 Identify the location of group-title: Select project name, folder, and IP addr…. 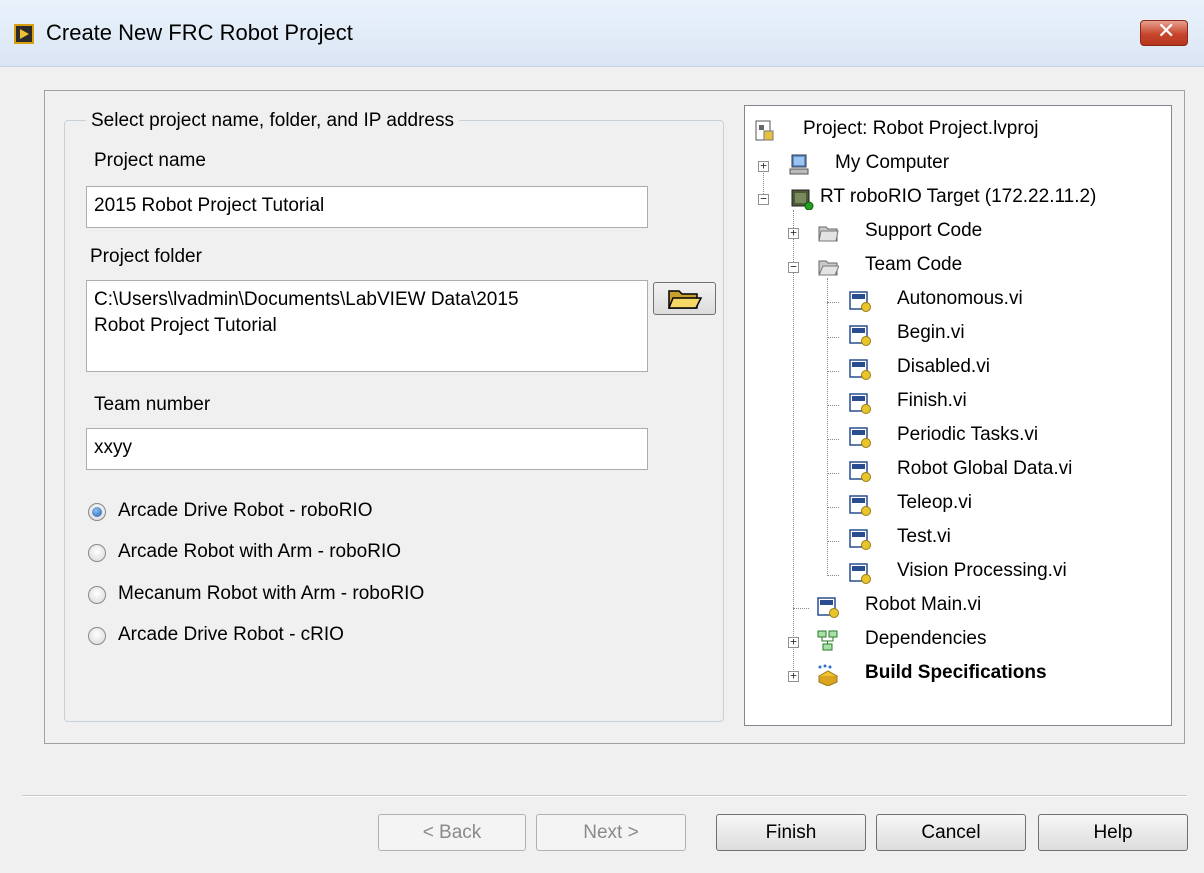
(272, 121).